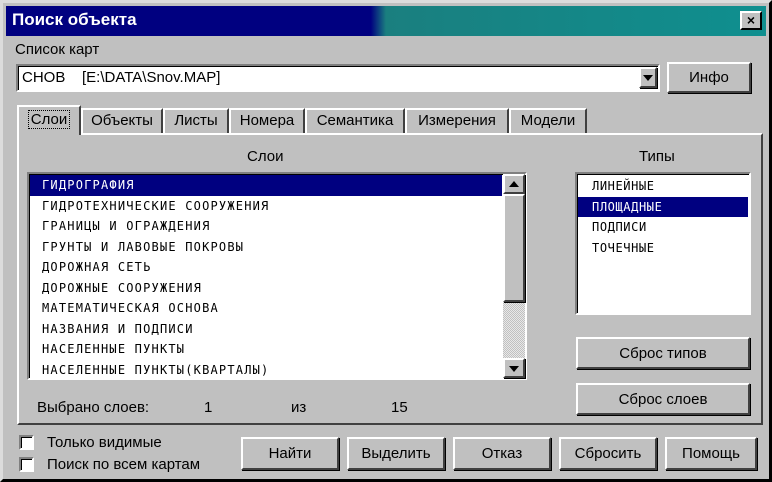 The height and width of the screenshot is (482, 772). What do you see at coordinates (266, 185) in the screenshot?
I see `layer-list-item: ГИДРОГРАФИЯ` at bounding box center [266, 185].